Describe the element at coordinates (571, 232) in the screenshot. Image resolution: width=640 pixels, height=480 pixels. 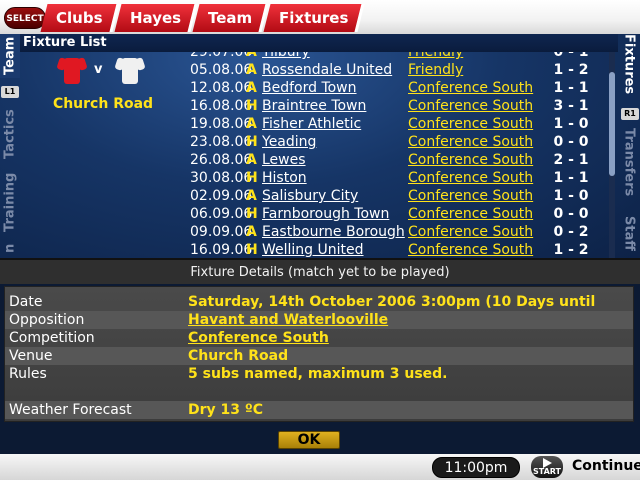
I see `fixture-score: 0 - 2` at that location.